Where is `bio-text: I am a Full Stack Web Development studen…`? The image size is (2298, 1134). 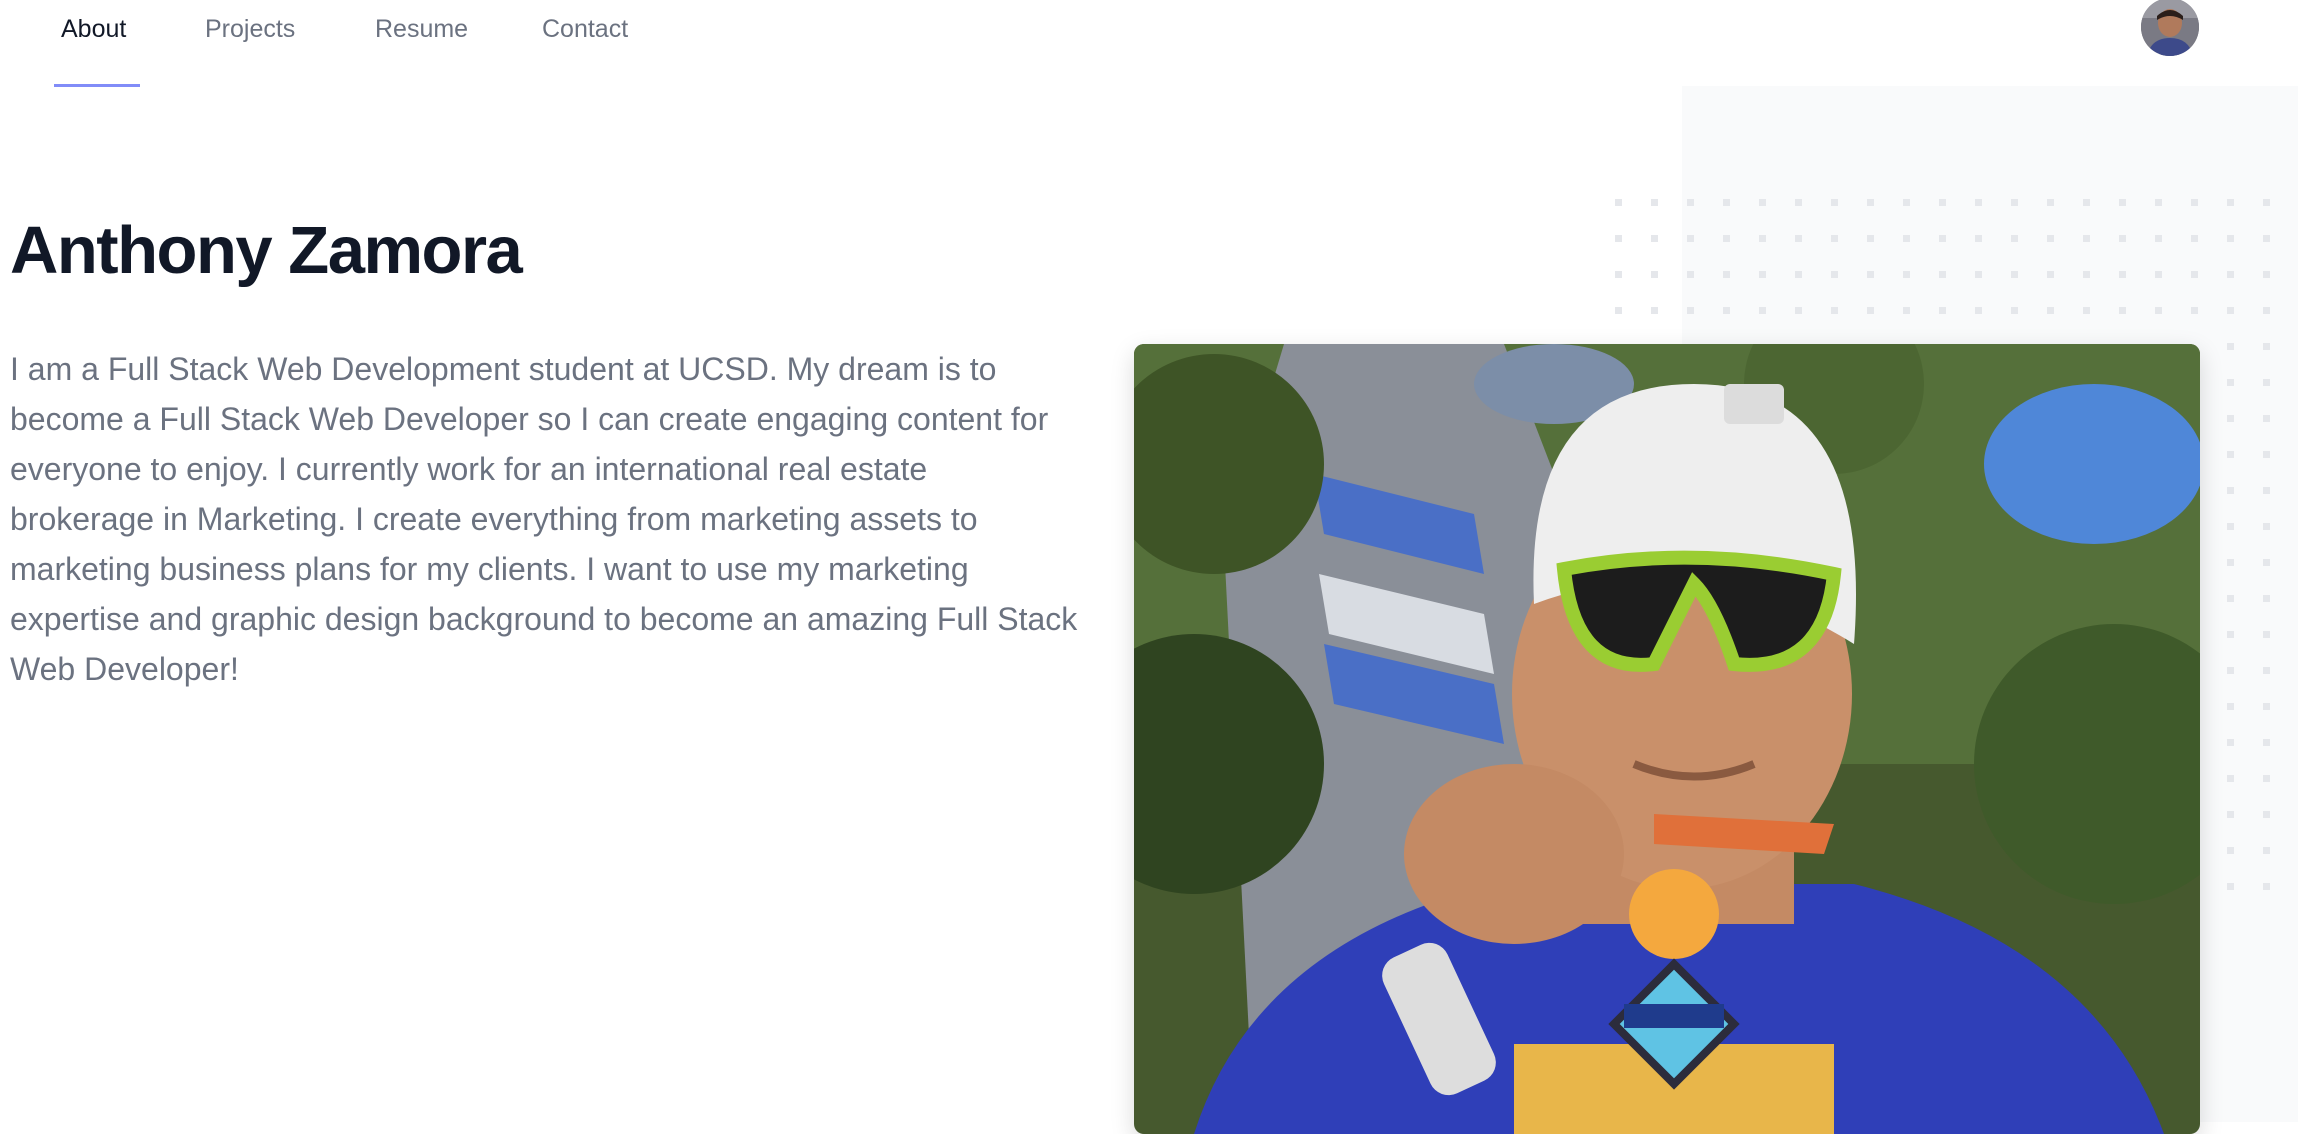 bio-text: I am a Full Stack Web Development studen… is located at coordinates (544, 519).